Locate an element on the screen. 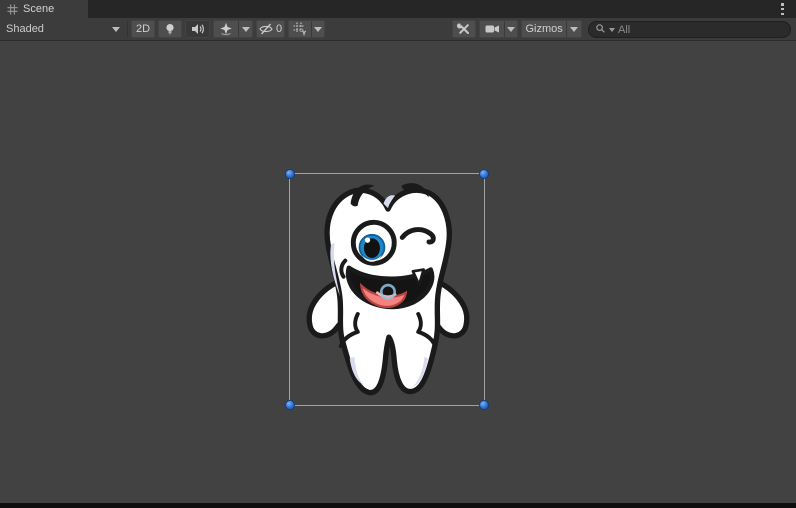 Image resolution: width=796 pixels, height=508 pixels. effects-star-icon is located at coordinates (226, 29).